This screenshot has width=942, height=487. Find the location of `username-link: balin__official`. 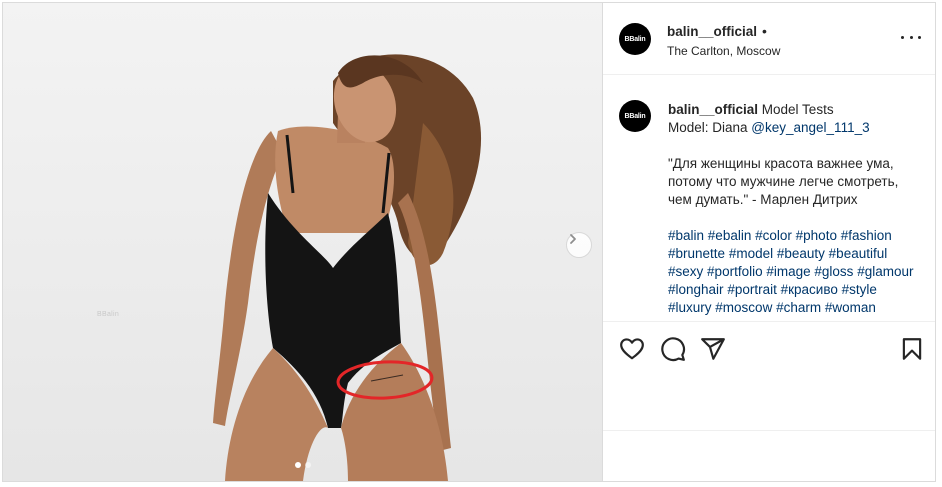

username-link: balin__official is located at coordinates (712, 31).